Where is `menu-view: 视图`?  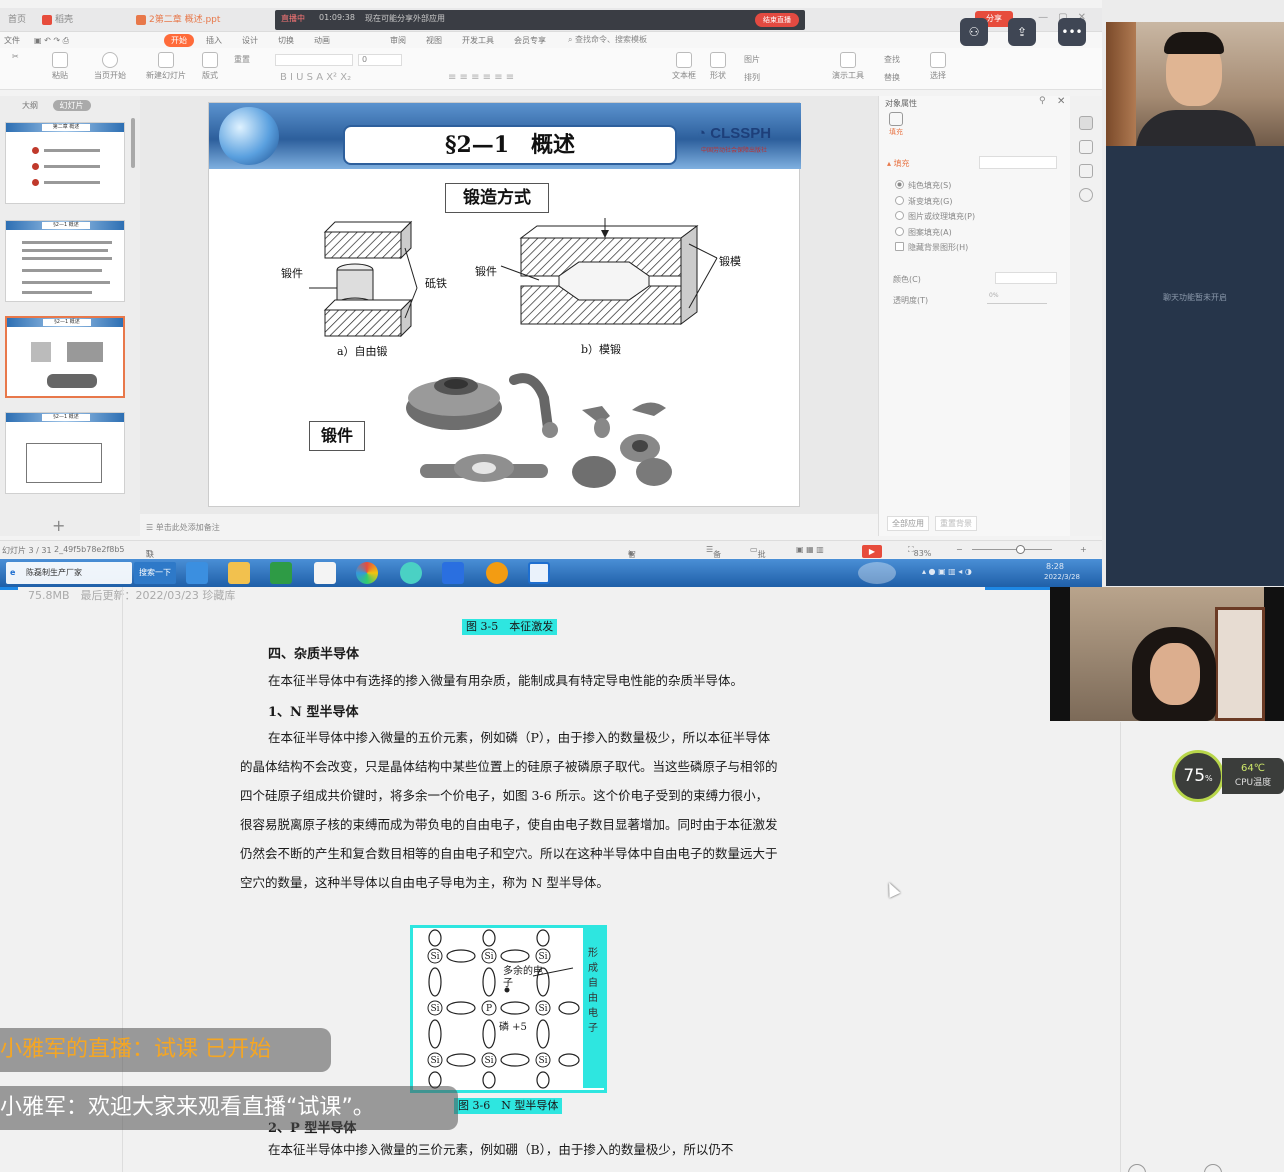
menu-view: 视图 is located at coordinates (434, 40).